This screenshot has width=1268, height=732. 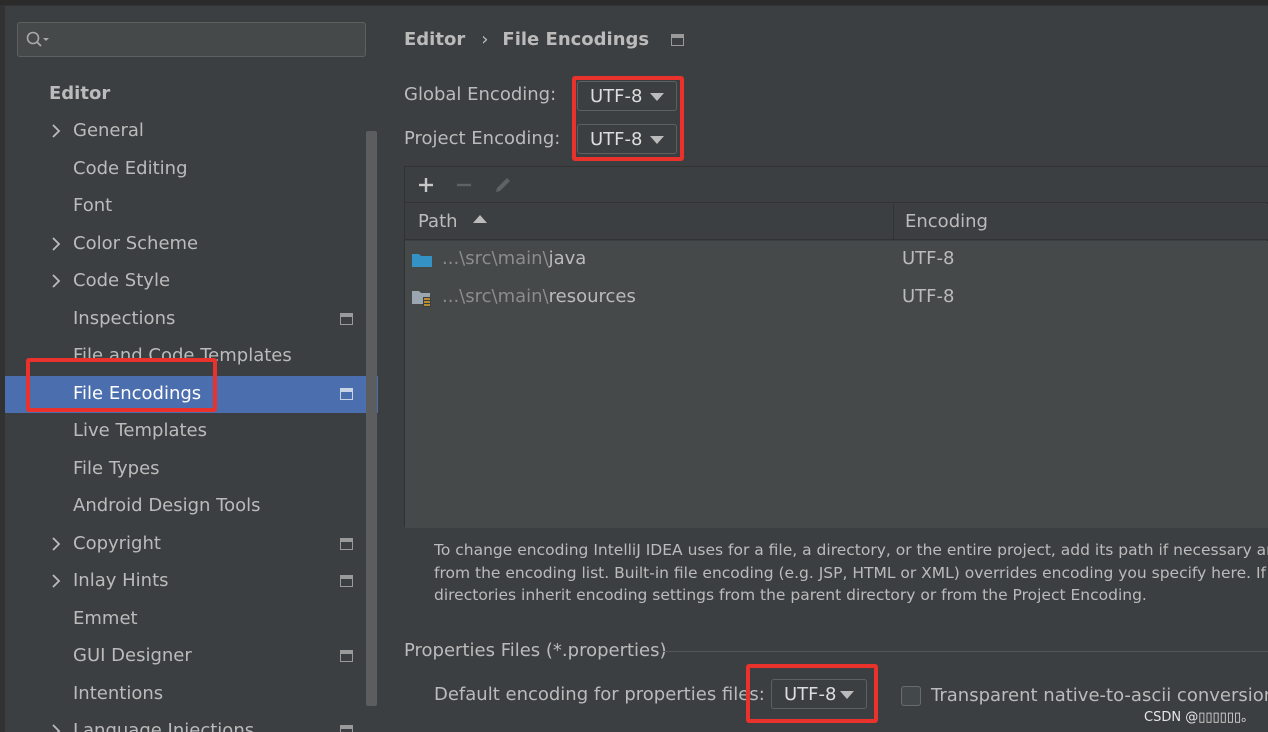 I want to click on table-header: Path Encoding, so click(x=836, y=222).